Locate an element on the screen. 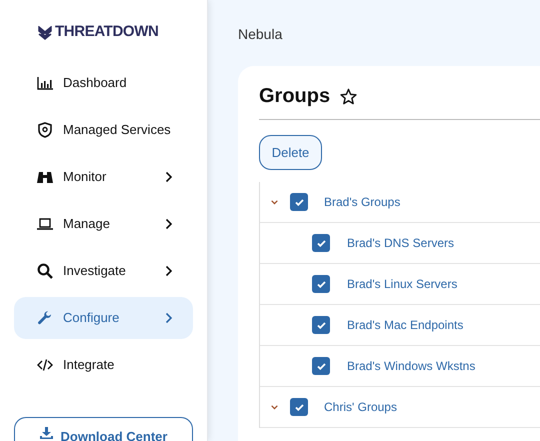  breadcrumb: Nebula is located at coordinates (389, 33).